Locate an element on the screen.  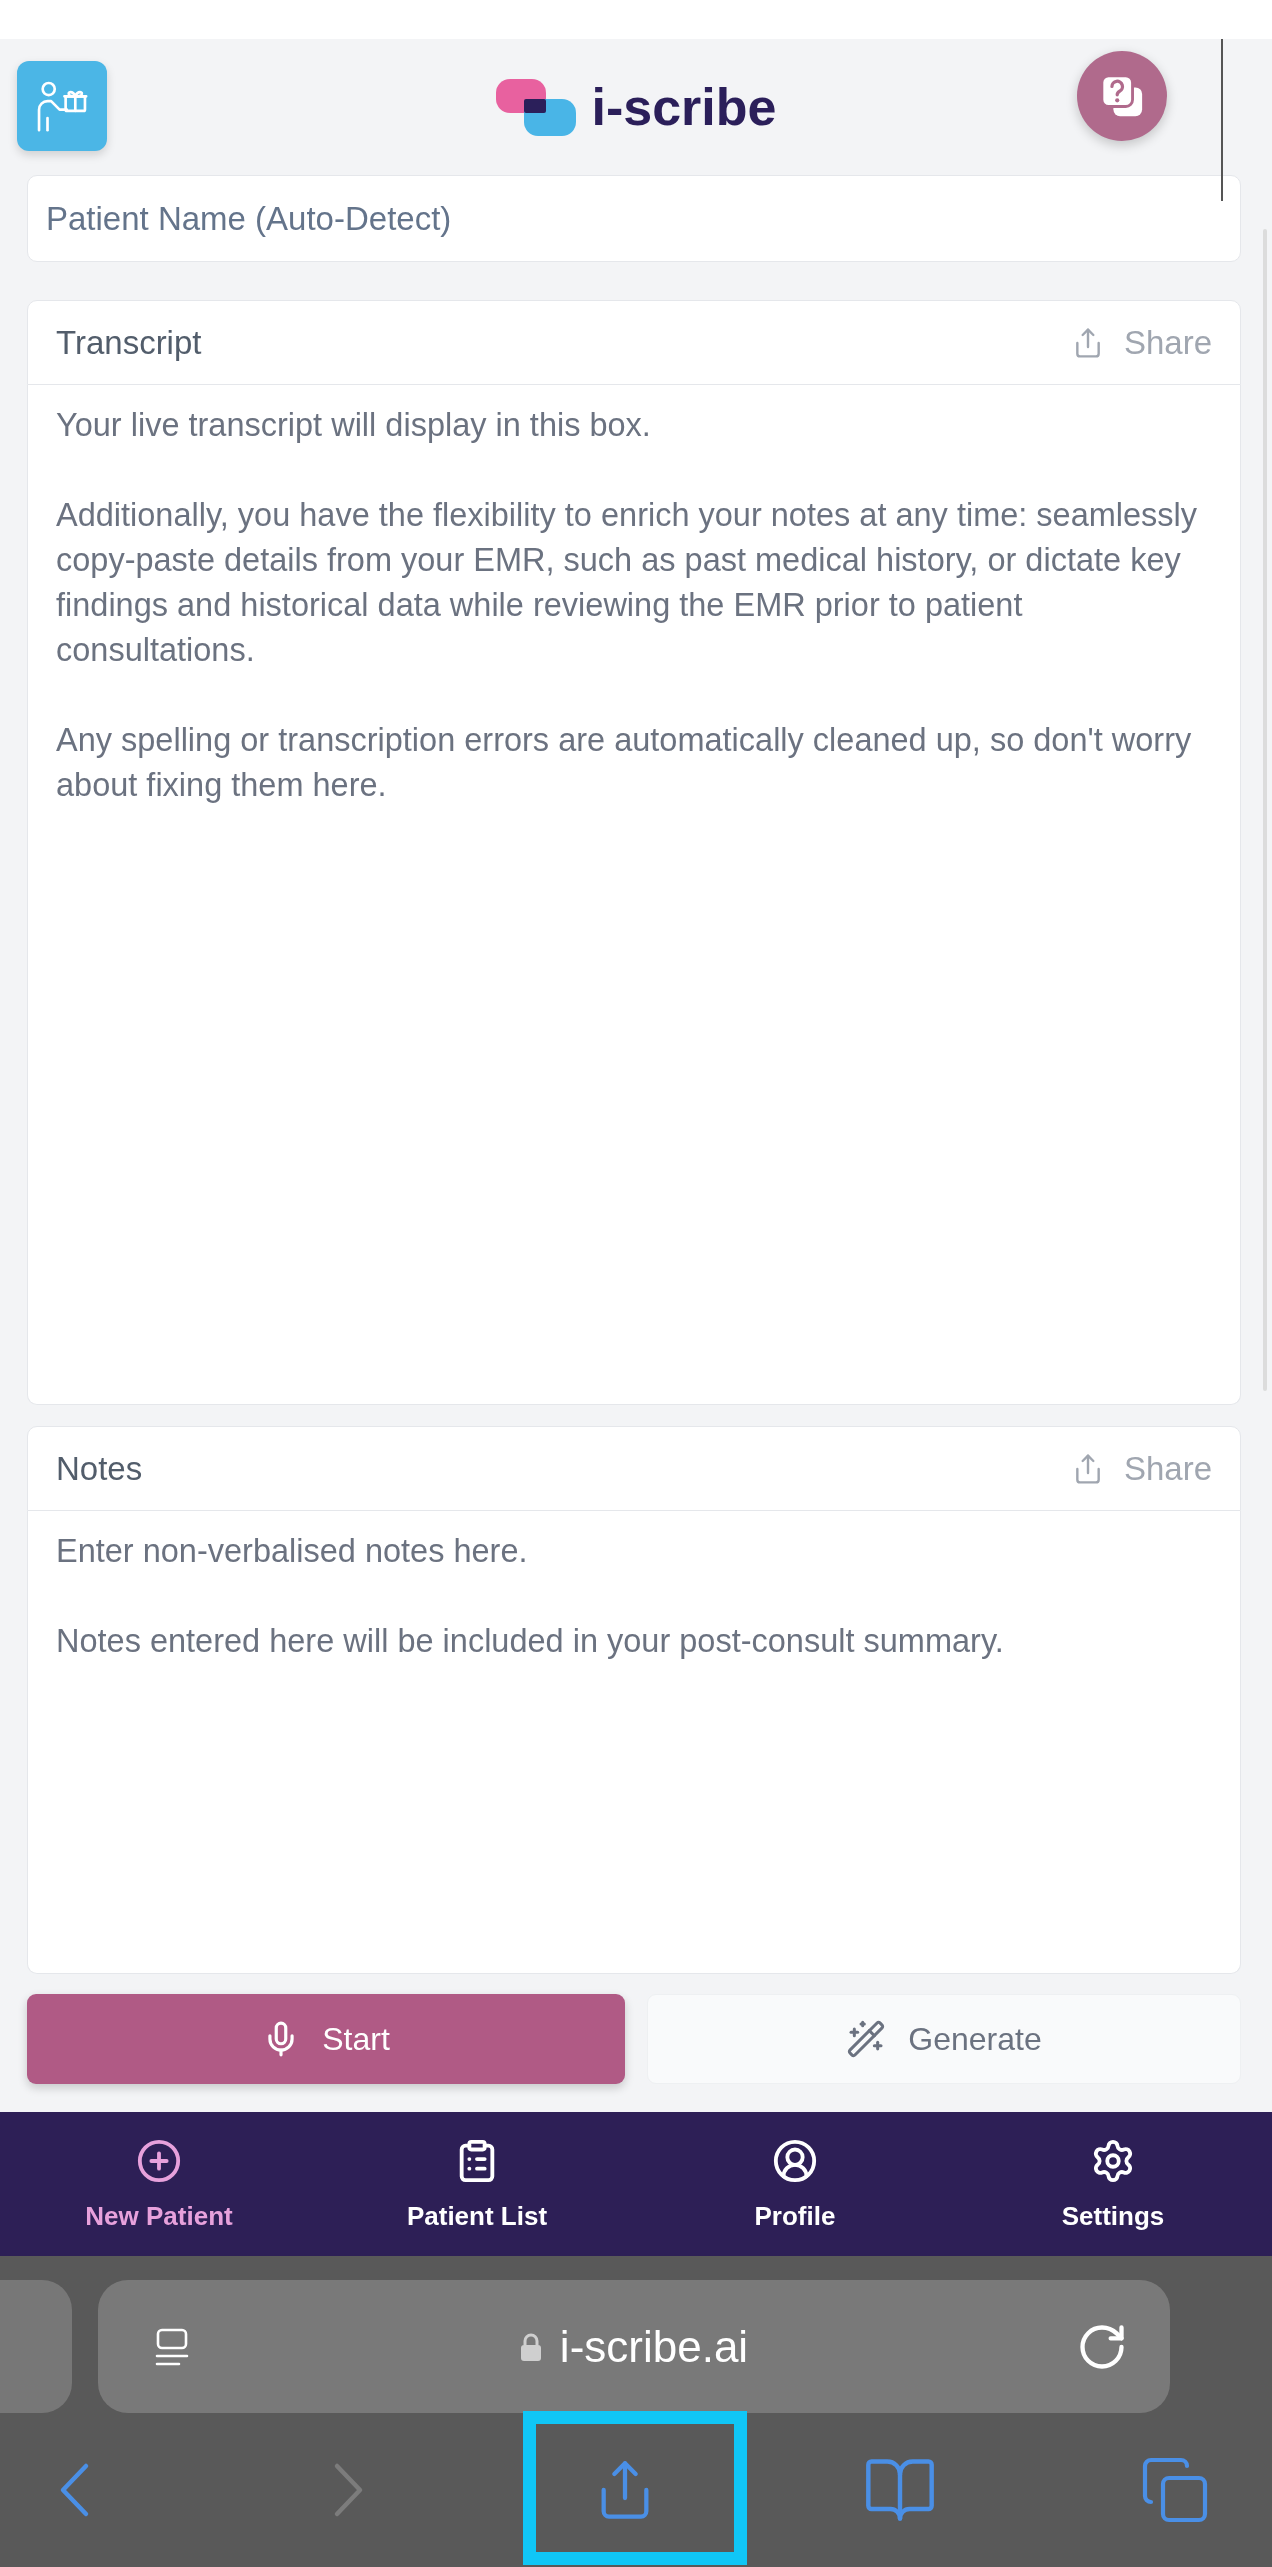
back-button is located at coordinates (74, 2490).